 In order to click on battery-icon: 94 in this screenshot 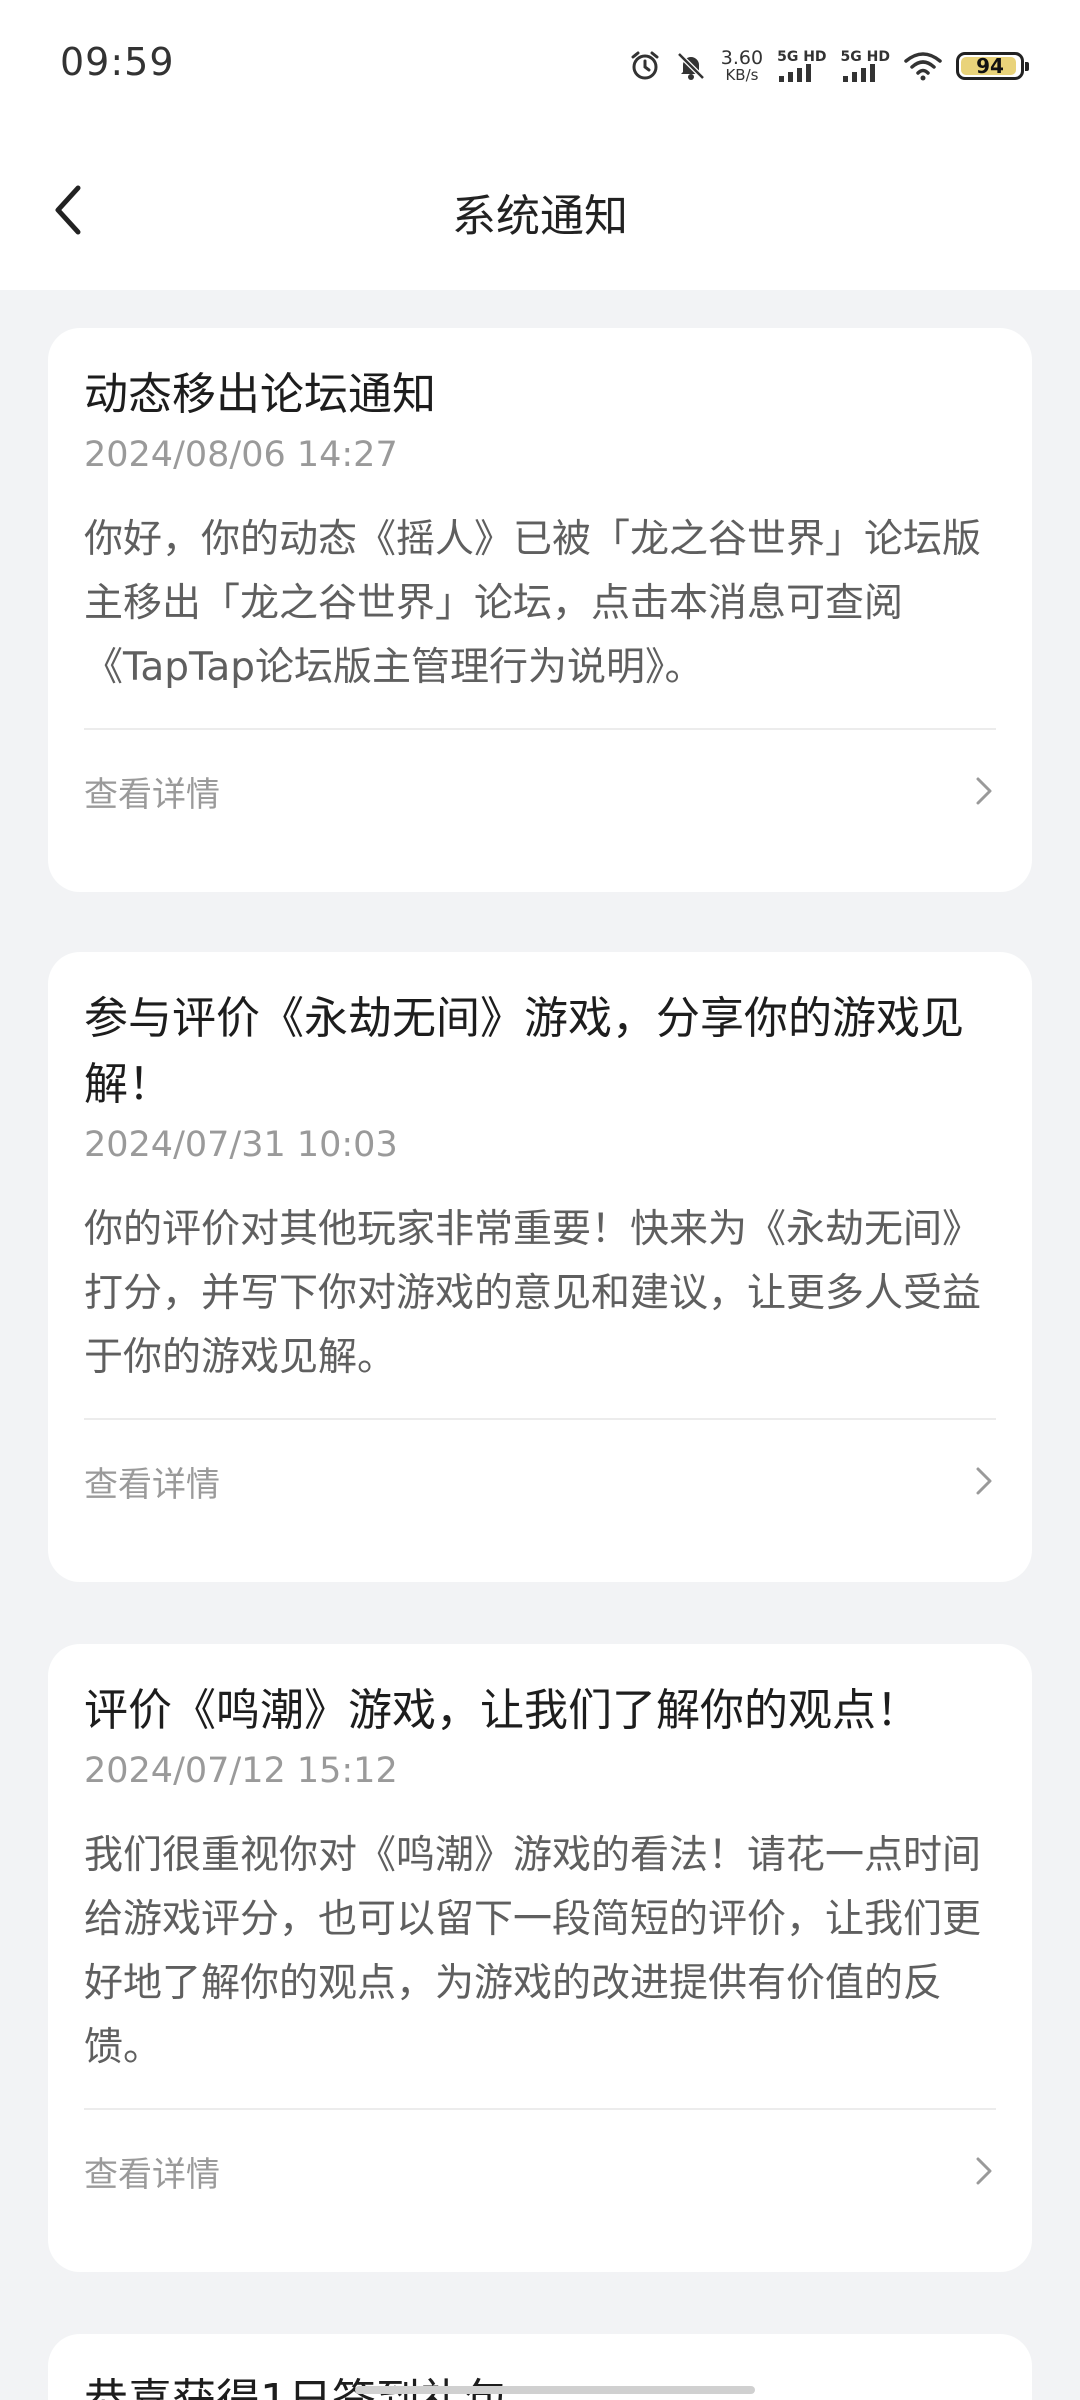, I will do `click(992, 66)`.